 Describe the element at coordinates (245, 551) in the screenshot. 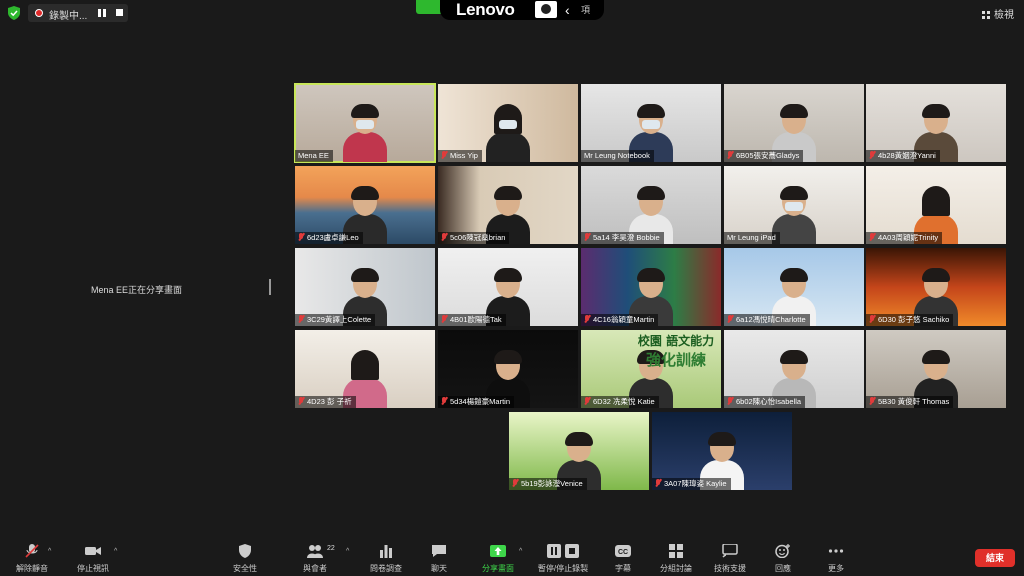

I see `shield-icon` at that location.